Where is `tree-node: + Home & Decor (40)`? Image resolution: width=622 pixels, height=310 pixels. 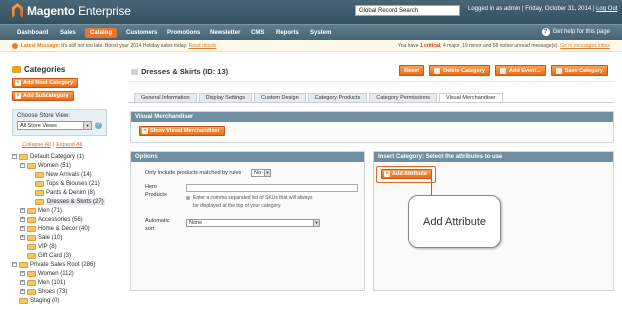
tree-node: + Home & Decor (40) is located at coordinates (67, 228).